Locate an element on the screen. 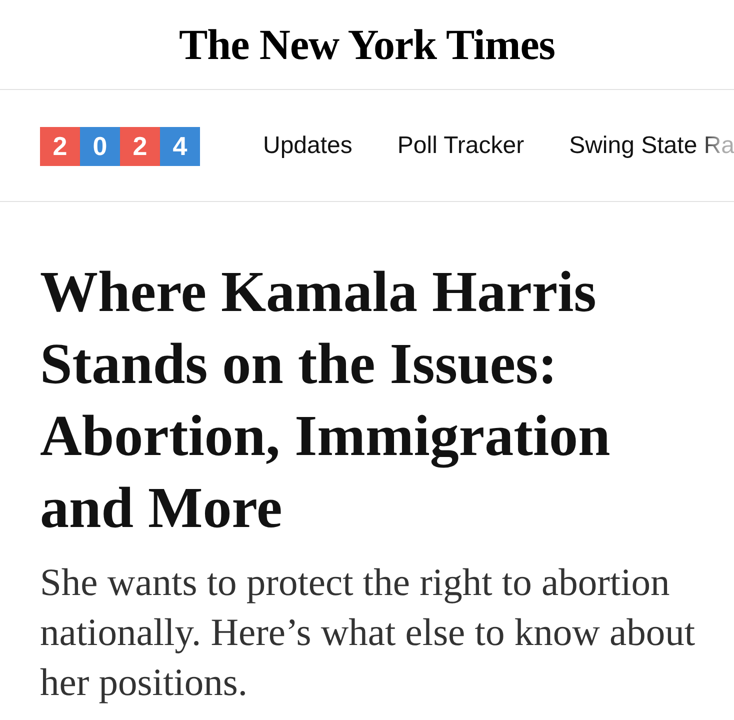  year-digit-tile: 4 is located at coordinates (180, 146).